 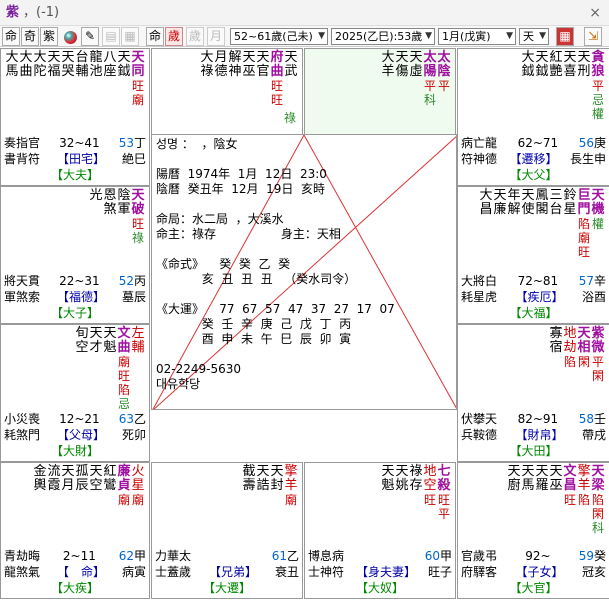 What do you see at coordinates (82, 471) in the screenshot?
I see `star-char: 孤` at bounding box center [82, 471].